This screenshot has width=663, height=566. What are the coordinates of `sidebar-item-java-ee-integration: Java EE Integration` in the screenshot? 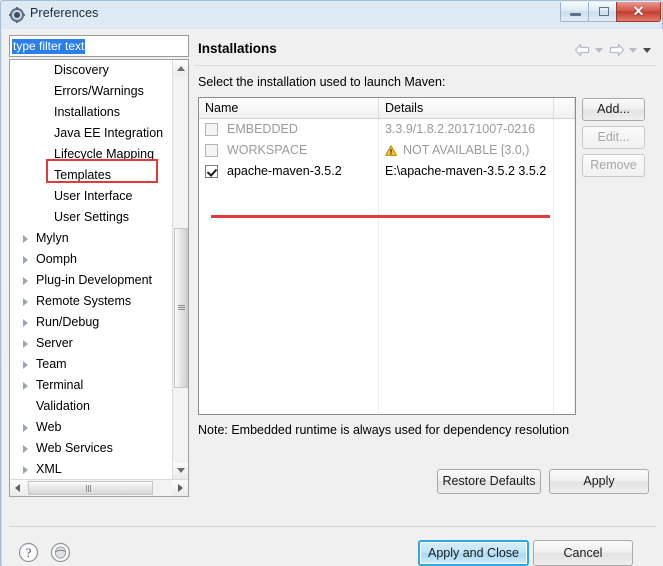 It's located at (91, 133).